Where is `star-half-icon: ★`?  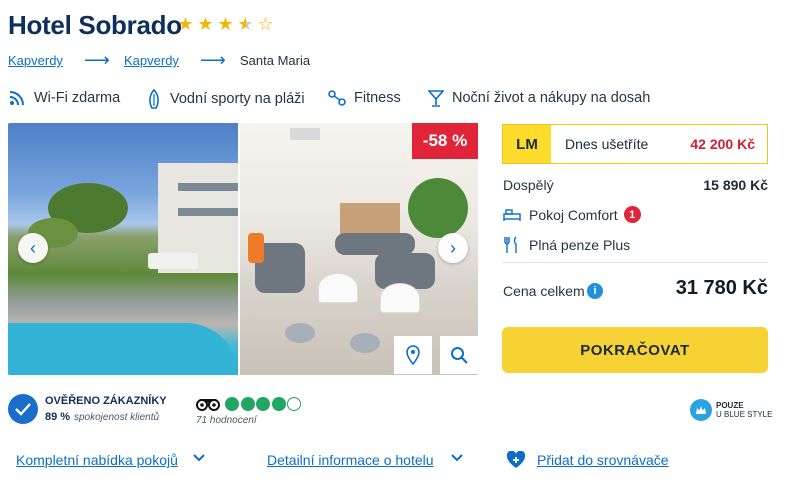
star-half-icon: ★ is located at coordinates (246, 24).